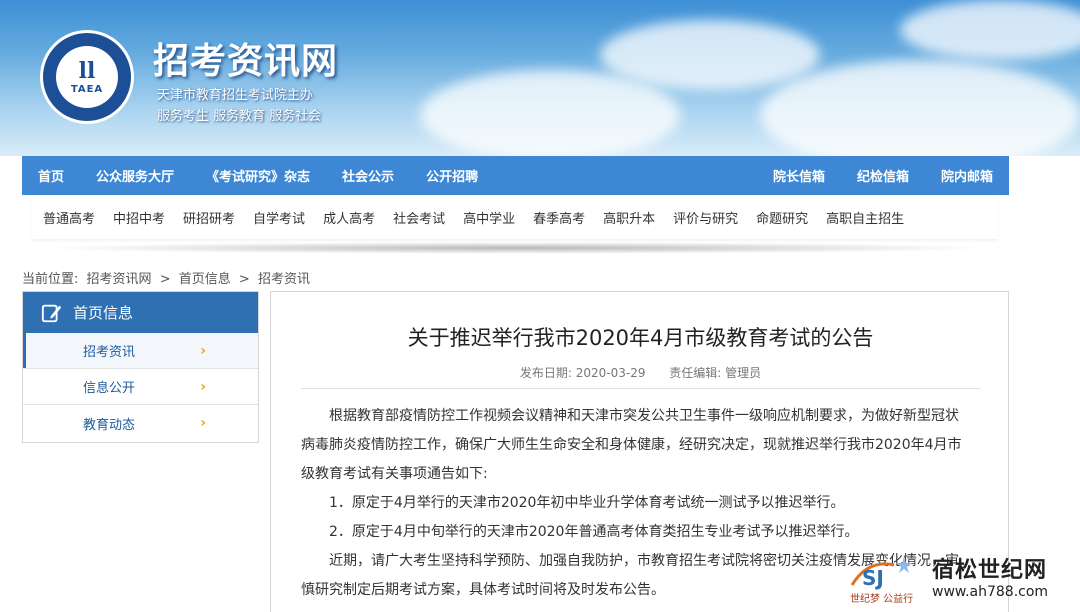 Image resolution: width=1080 pixels, height=612 pixels. I want to click on subnav-item: 成人高考, so click(349, 217).